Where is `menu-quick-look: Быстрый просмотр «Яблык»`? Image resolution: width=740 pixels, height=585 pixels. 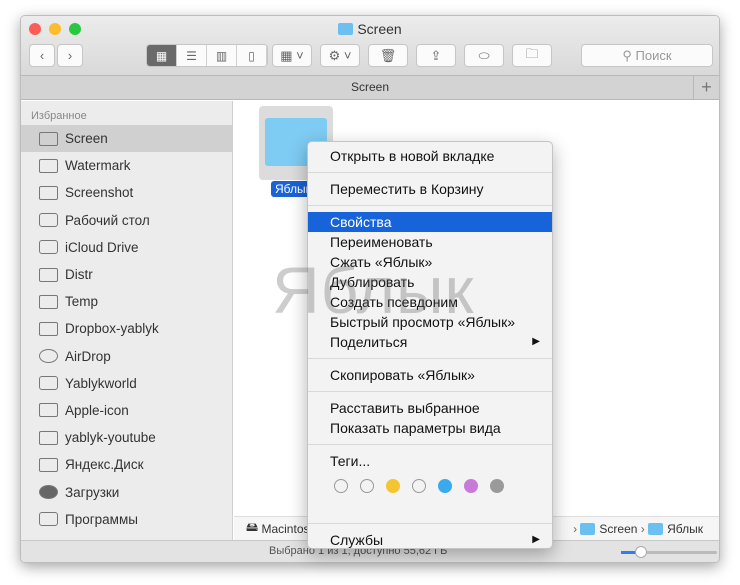 menu-quick-look: Быстрый просмотр «Яблык» is located at coordinates (430, 322).